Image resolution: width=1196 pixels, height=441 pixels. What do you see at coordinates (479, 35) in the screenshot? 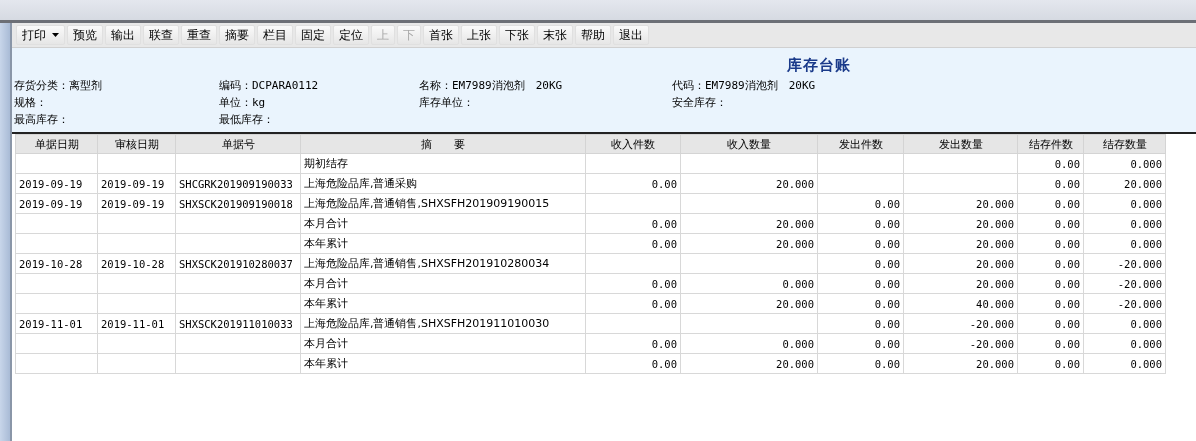
I see `toolbar-button: 上张` at bounding box center [479, 35].